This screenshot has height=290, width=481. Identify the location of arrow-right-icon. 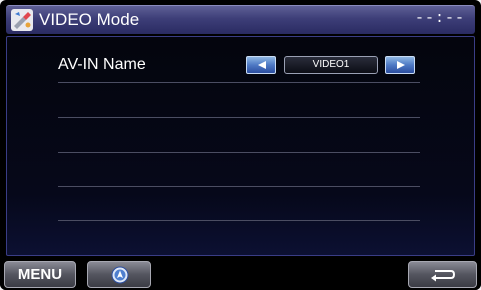
(401, 65).